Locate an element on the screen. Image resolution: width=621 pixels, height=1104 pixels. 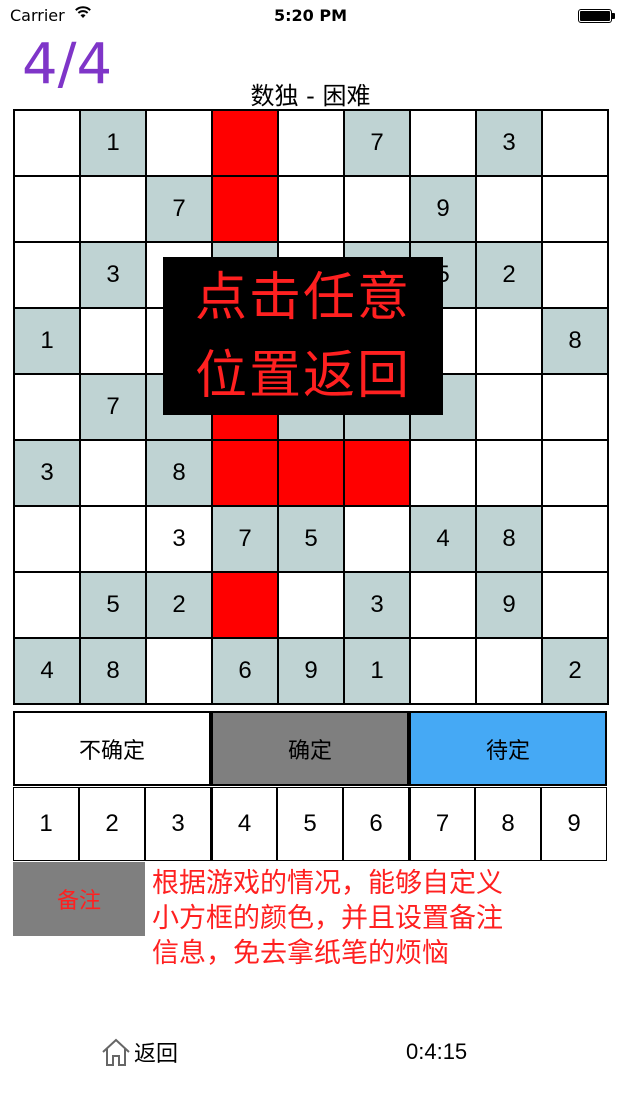
status-button: 确定 is located at coordinates (310, 748).